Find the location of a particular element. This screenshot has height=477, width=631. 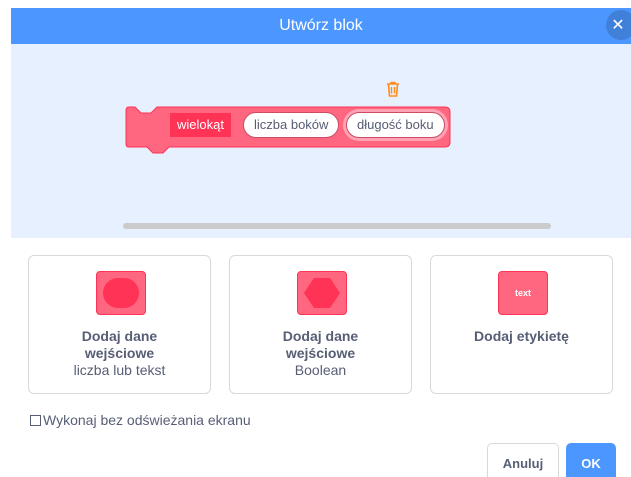

cancel-button: Anuluj is located at coordinates (523, 460).